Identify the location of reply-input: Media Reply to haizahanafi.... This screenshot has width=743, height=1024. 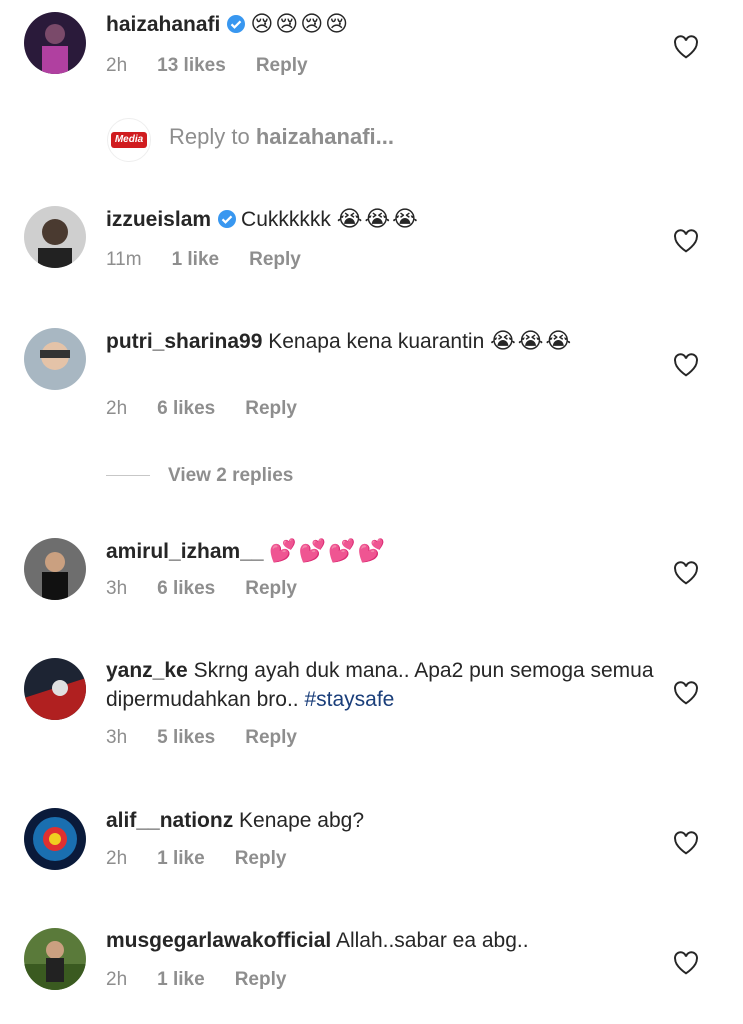
(367, 140).